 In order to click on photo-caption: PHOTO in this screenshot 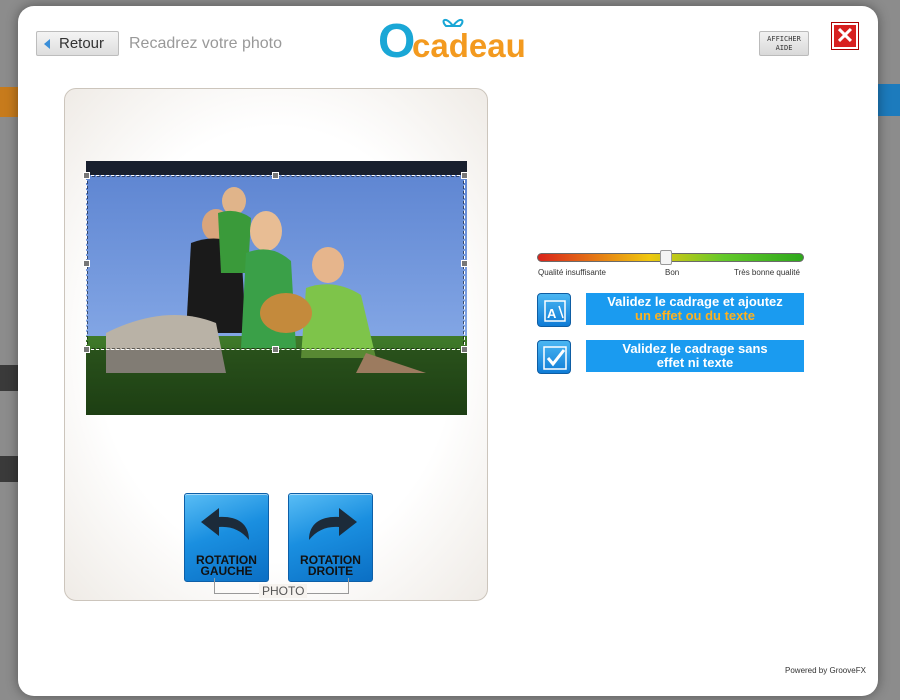, I will do `click(281, 588)`.